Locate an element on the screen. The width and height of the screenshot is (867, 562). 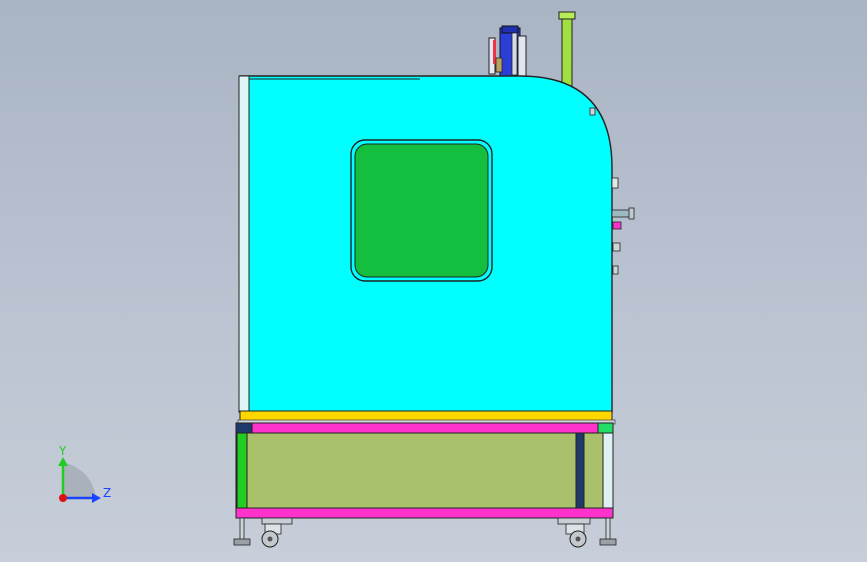
top-fitting is located at coordinates (499, 65).